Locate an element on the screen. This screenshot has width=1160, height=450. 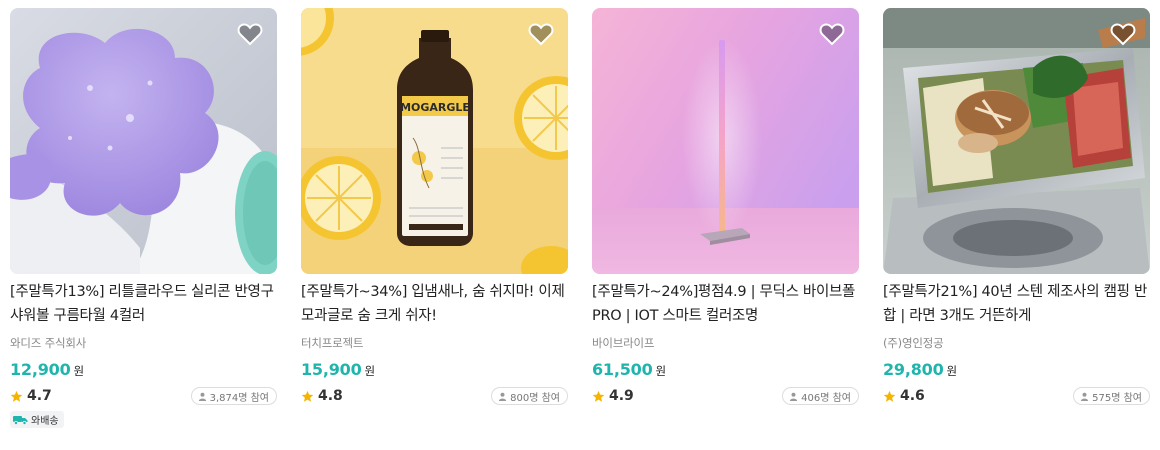
product-title: [주말특가~34%] 입냄새나, 숨 쉬지마! 이제 모과글로 숨 크게 쉬자! is located at coordinates (434, 304).